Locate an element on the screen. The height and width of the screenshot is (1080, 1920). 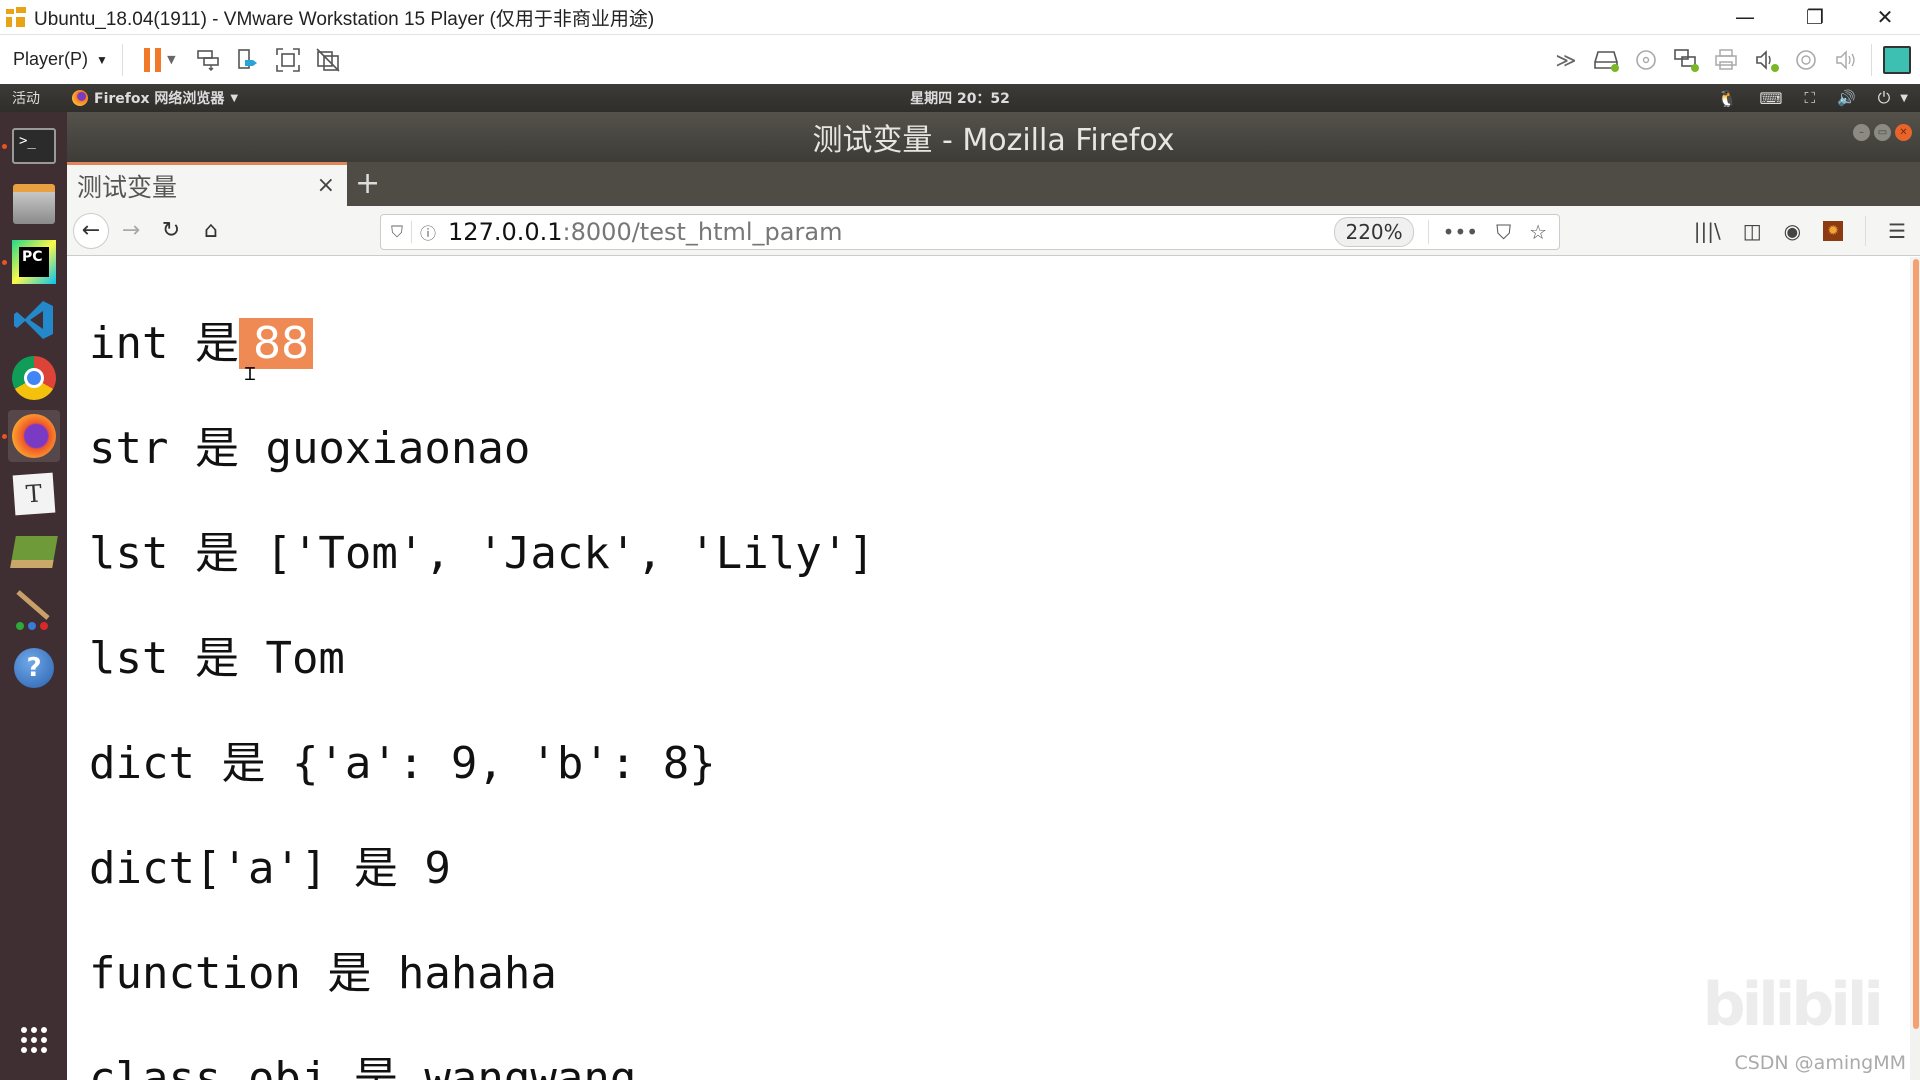
hamburger-menu-icon: ☰ is located at coordinates (1897, 231).